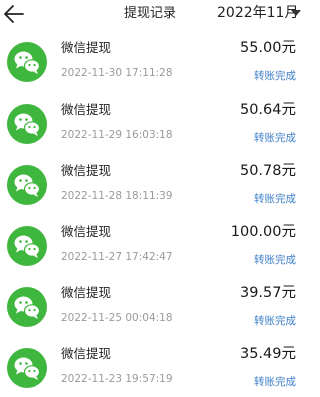 The image size is (320, 397). What do you see at coordinates (263, 232) in the screenshot?
I see `record-amount: 100.00元` at bounding box center [263, 232].